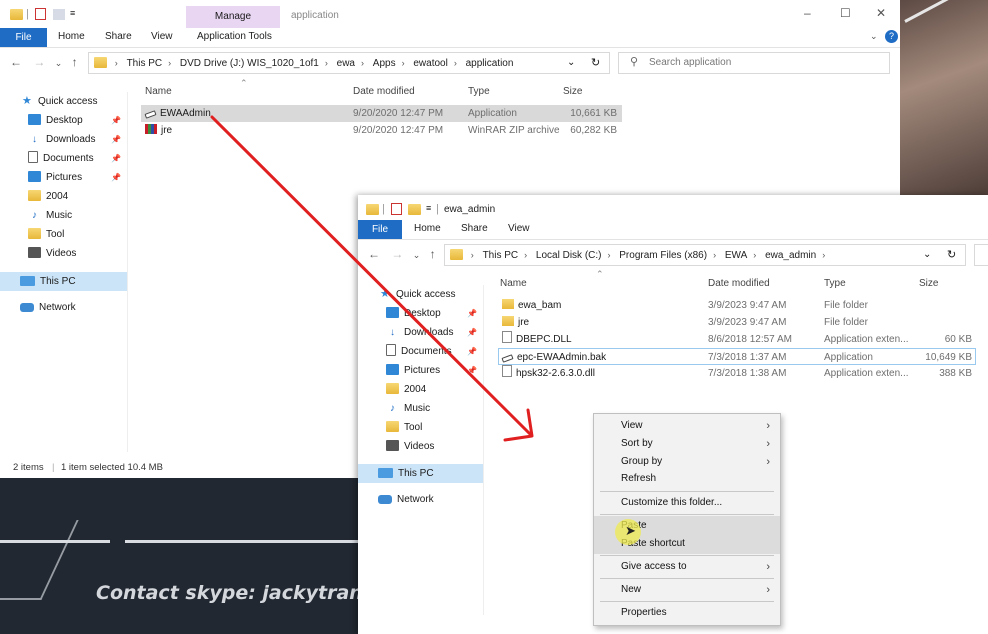 The image size is (988, 634). What do you see at coordinates (540, 305) in the screenshot?
I see `file-name-text: ewa_bam` at bounding box center [540, 305].